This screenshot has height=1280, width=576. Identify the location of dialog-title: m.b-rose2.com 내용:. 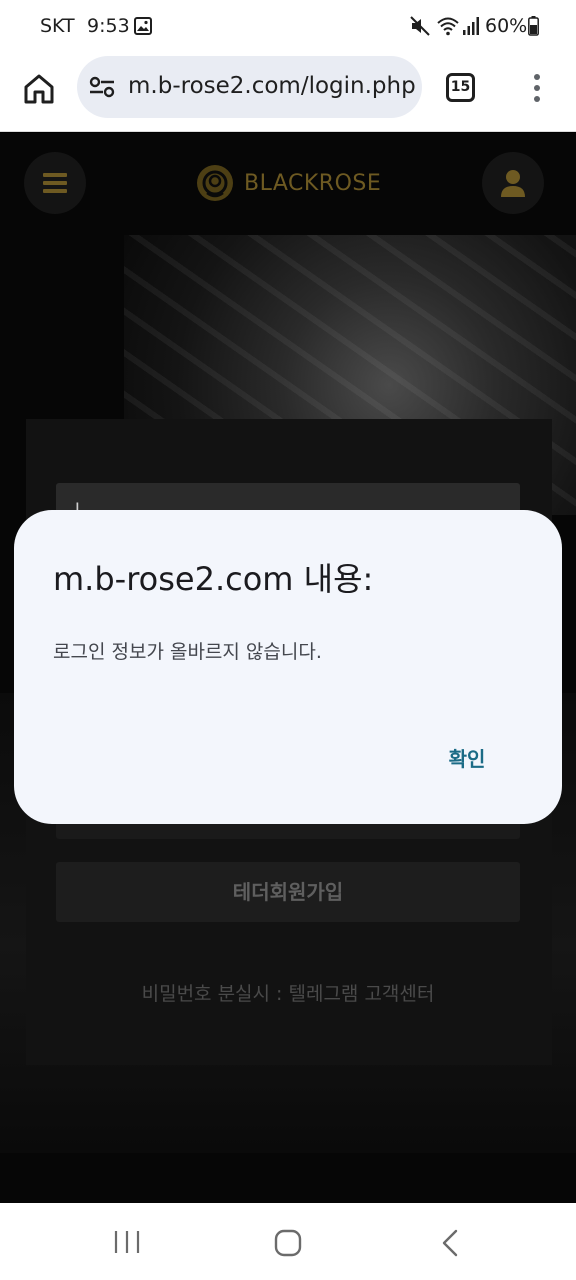
(213, 579).